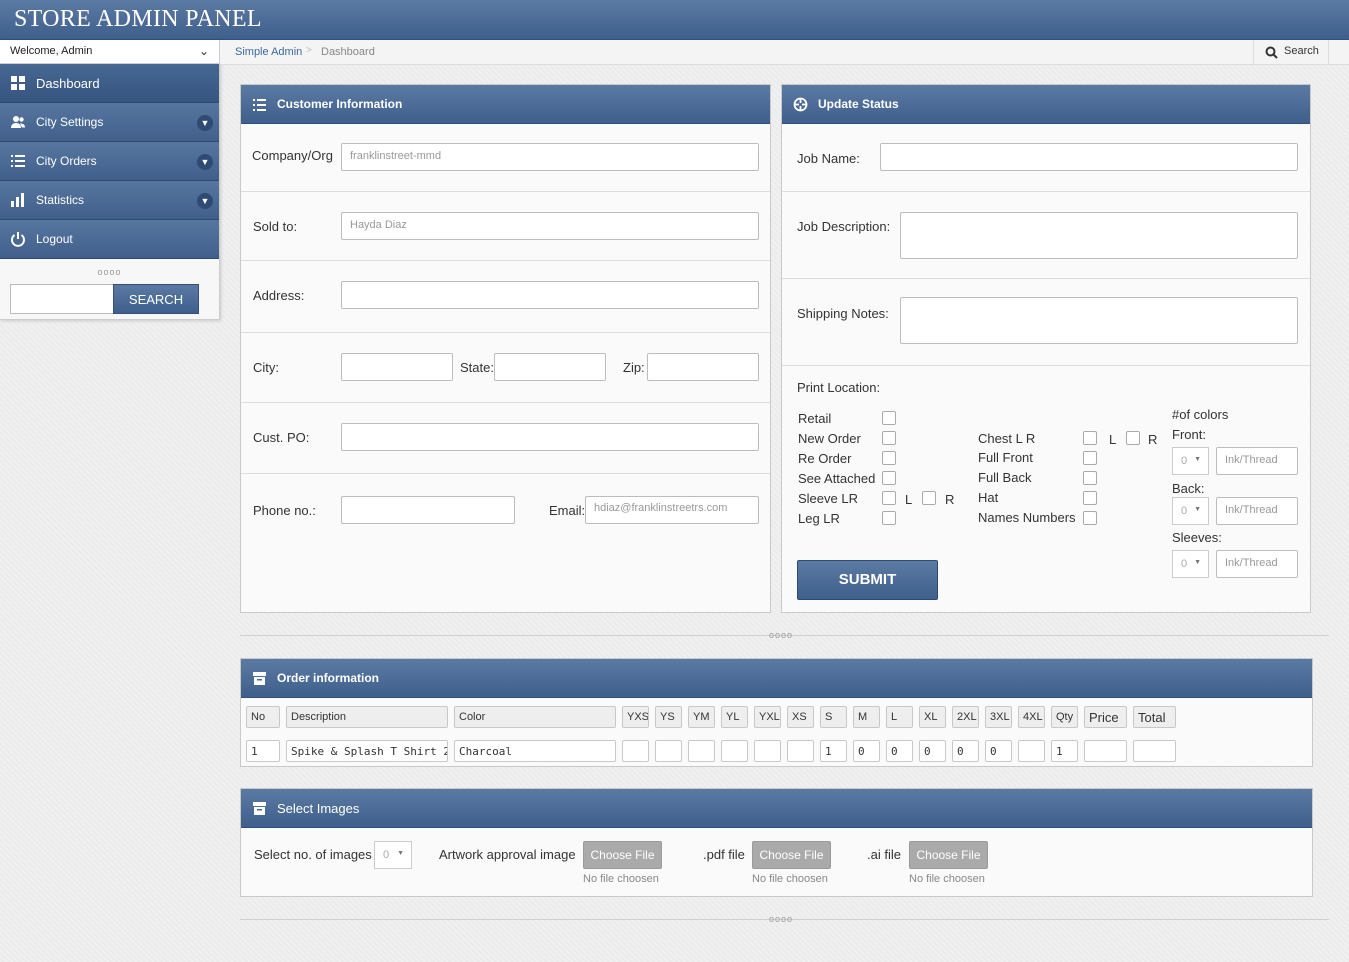  I want to click on state-field, so click(550, 367).